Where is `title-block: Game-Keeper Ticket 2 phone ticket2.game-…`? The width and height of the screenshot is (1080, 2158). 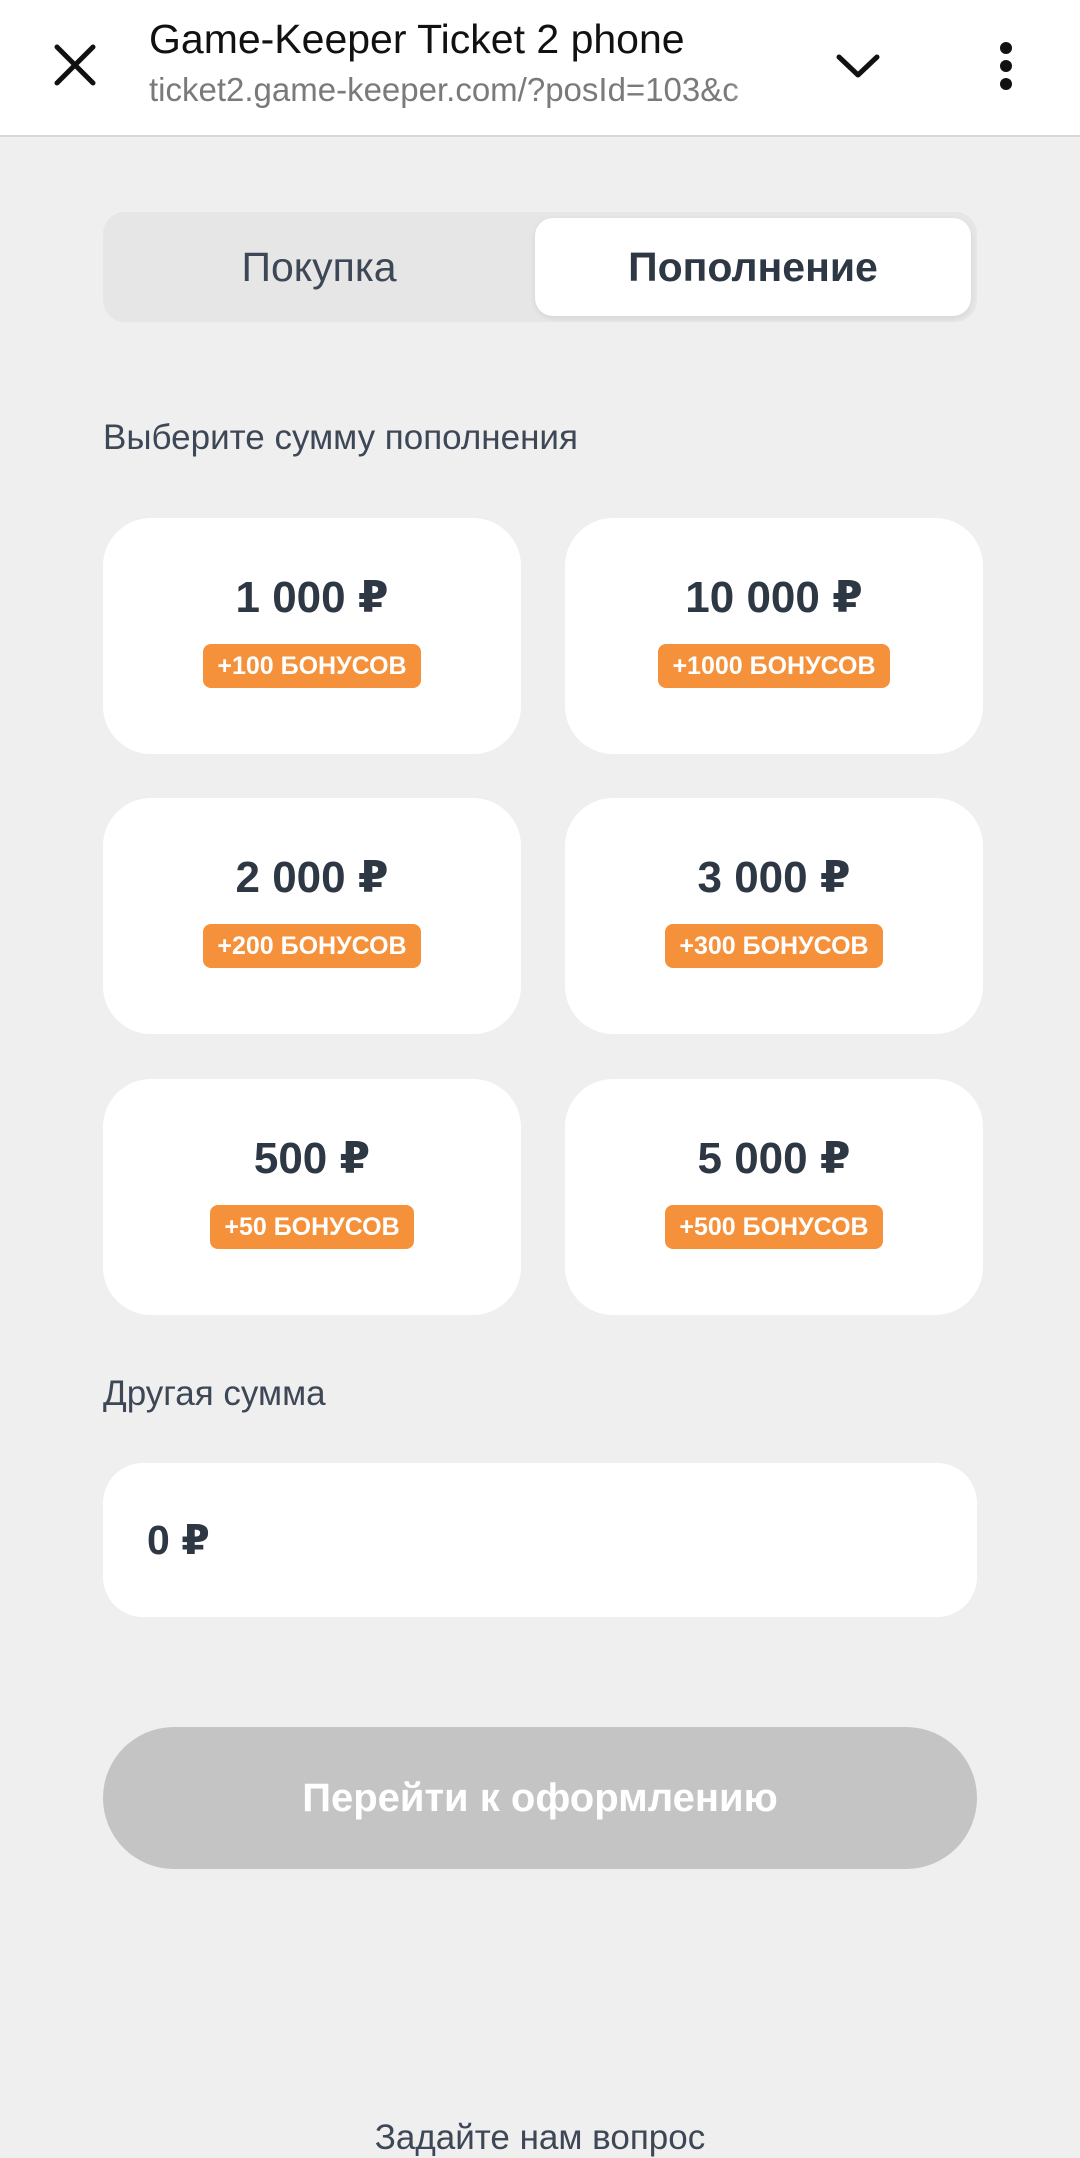
title-block: Game-Keeper Ticket 2 phone ticket2.game-… is located at coordinates (464, 63).